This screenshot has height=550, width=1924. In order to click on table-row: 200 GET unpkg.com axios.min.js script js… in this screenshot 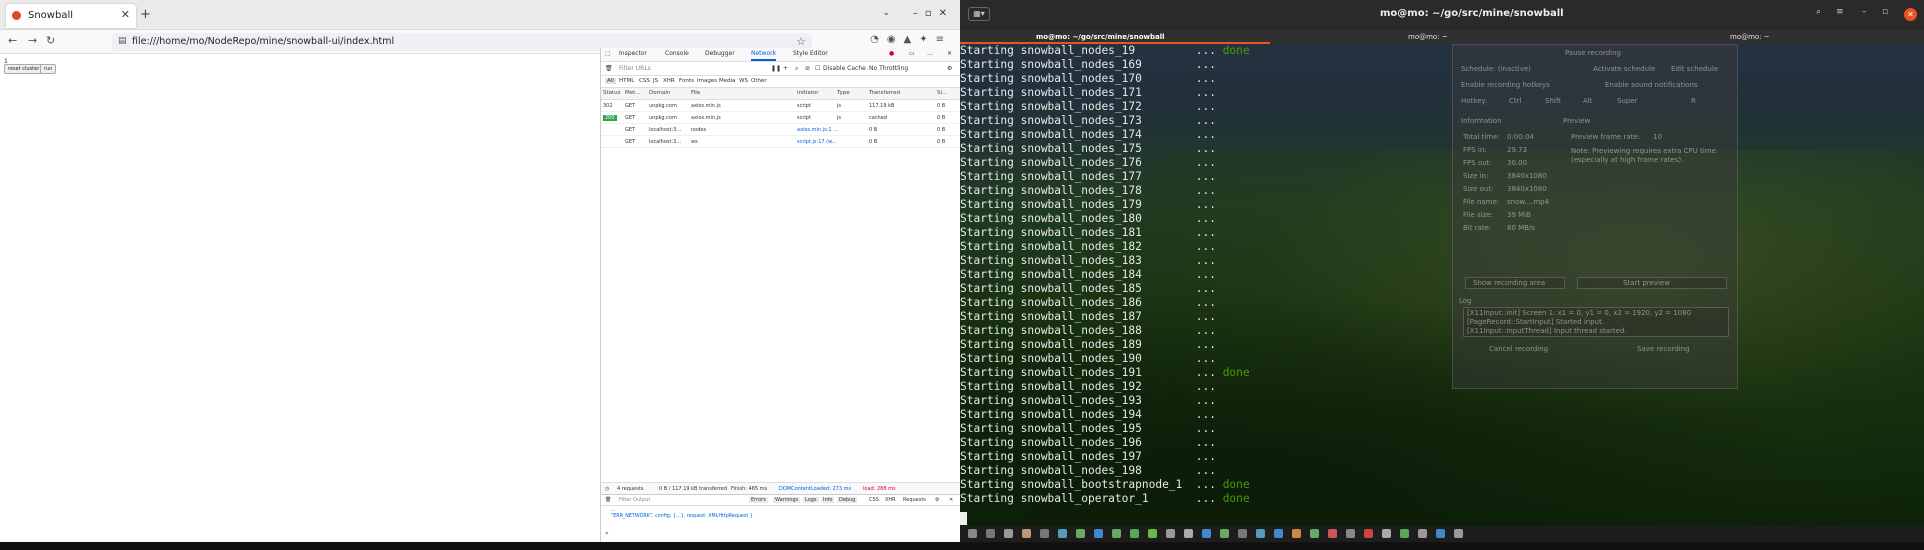, I will do `click(781, 118)`.